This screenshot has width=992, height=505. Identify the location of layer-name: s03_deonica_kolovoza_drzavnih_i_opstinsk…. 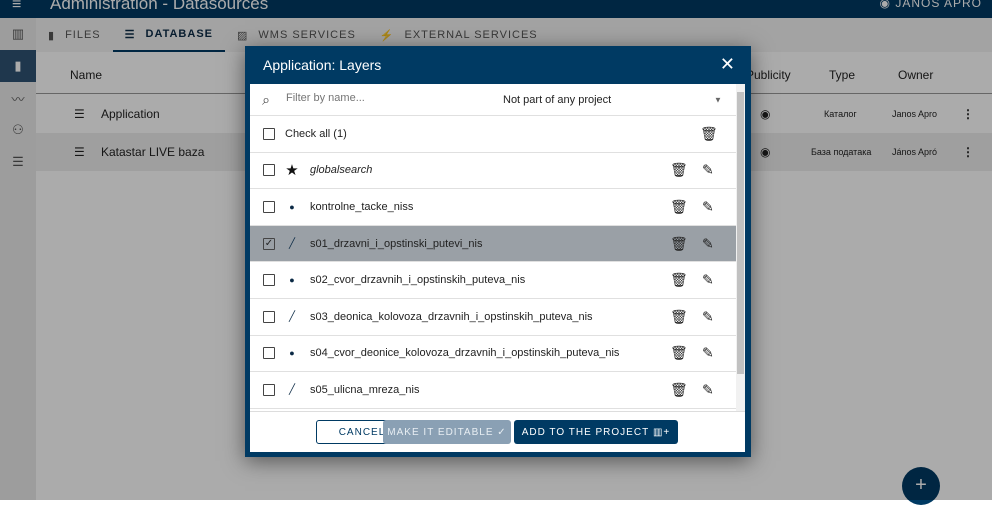
(451, 316).